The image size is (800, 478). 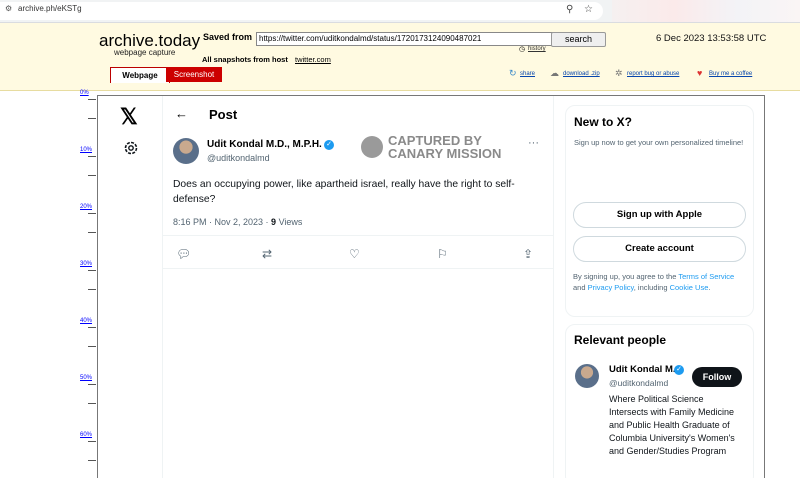 I want to click on share-link: share, so click(x=527, y=74).